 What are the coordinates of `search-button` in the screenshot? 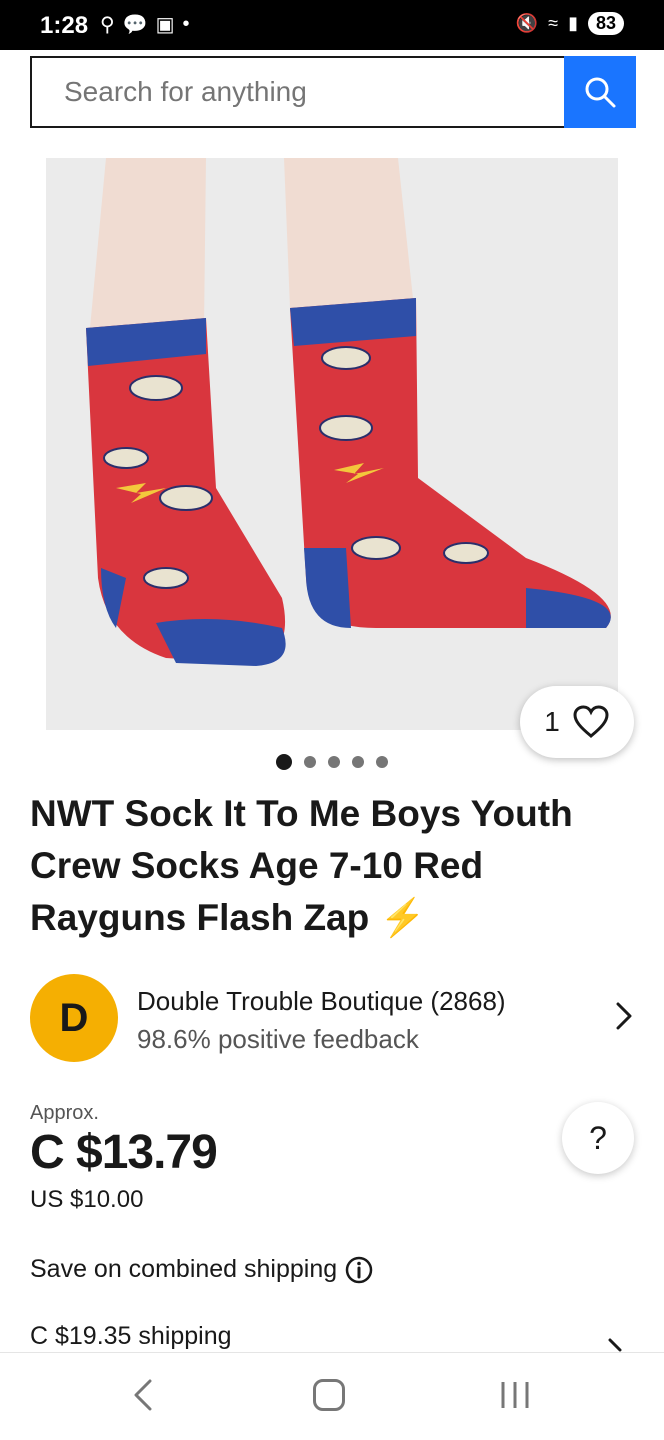 It's located at (600, 92).